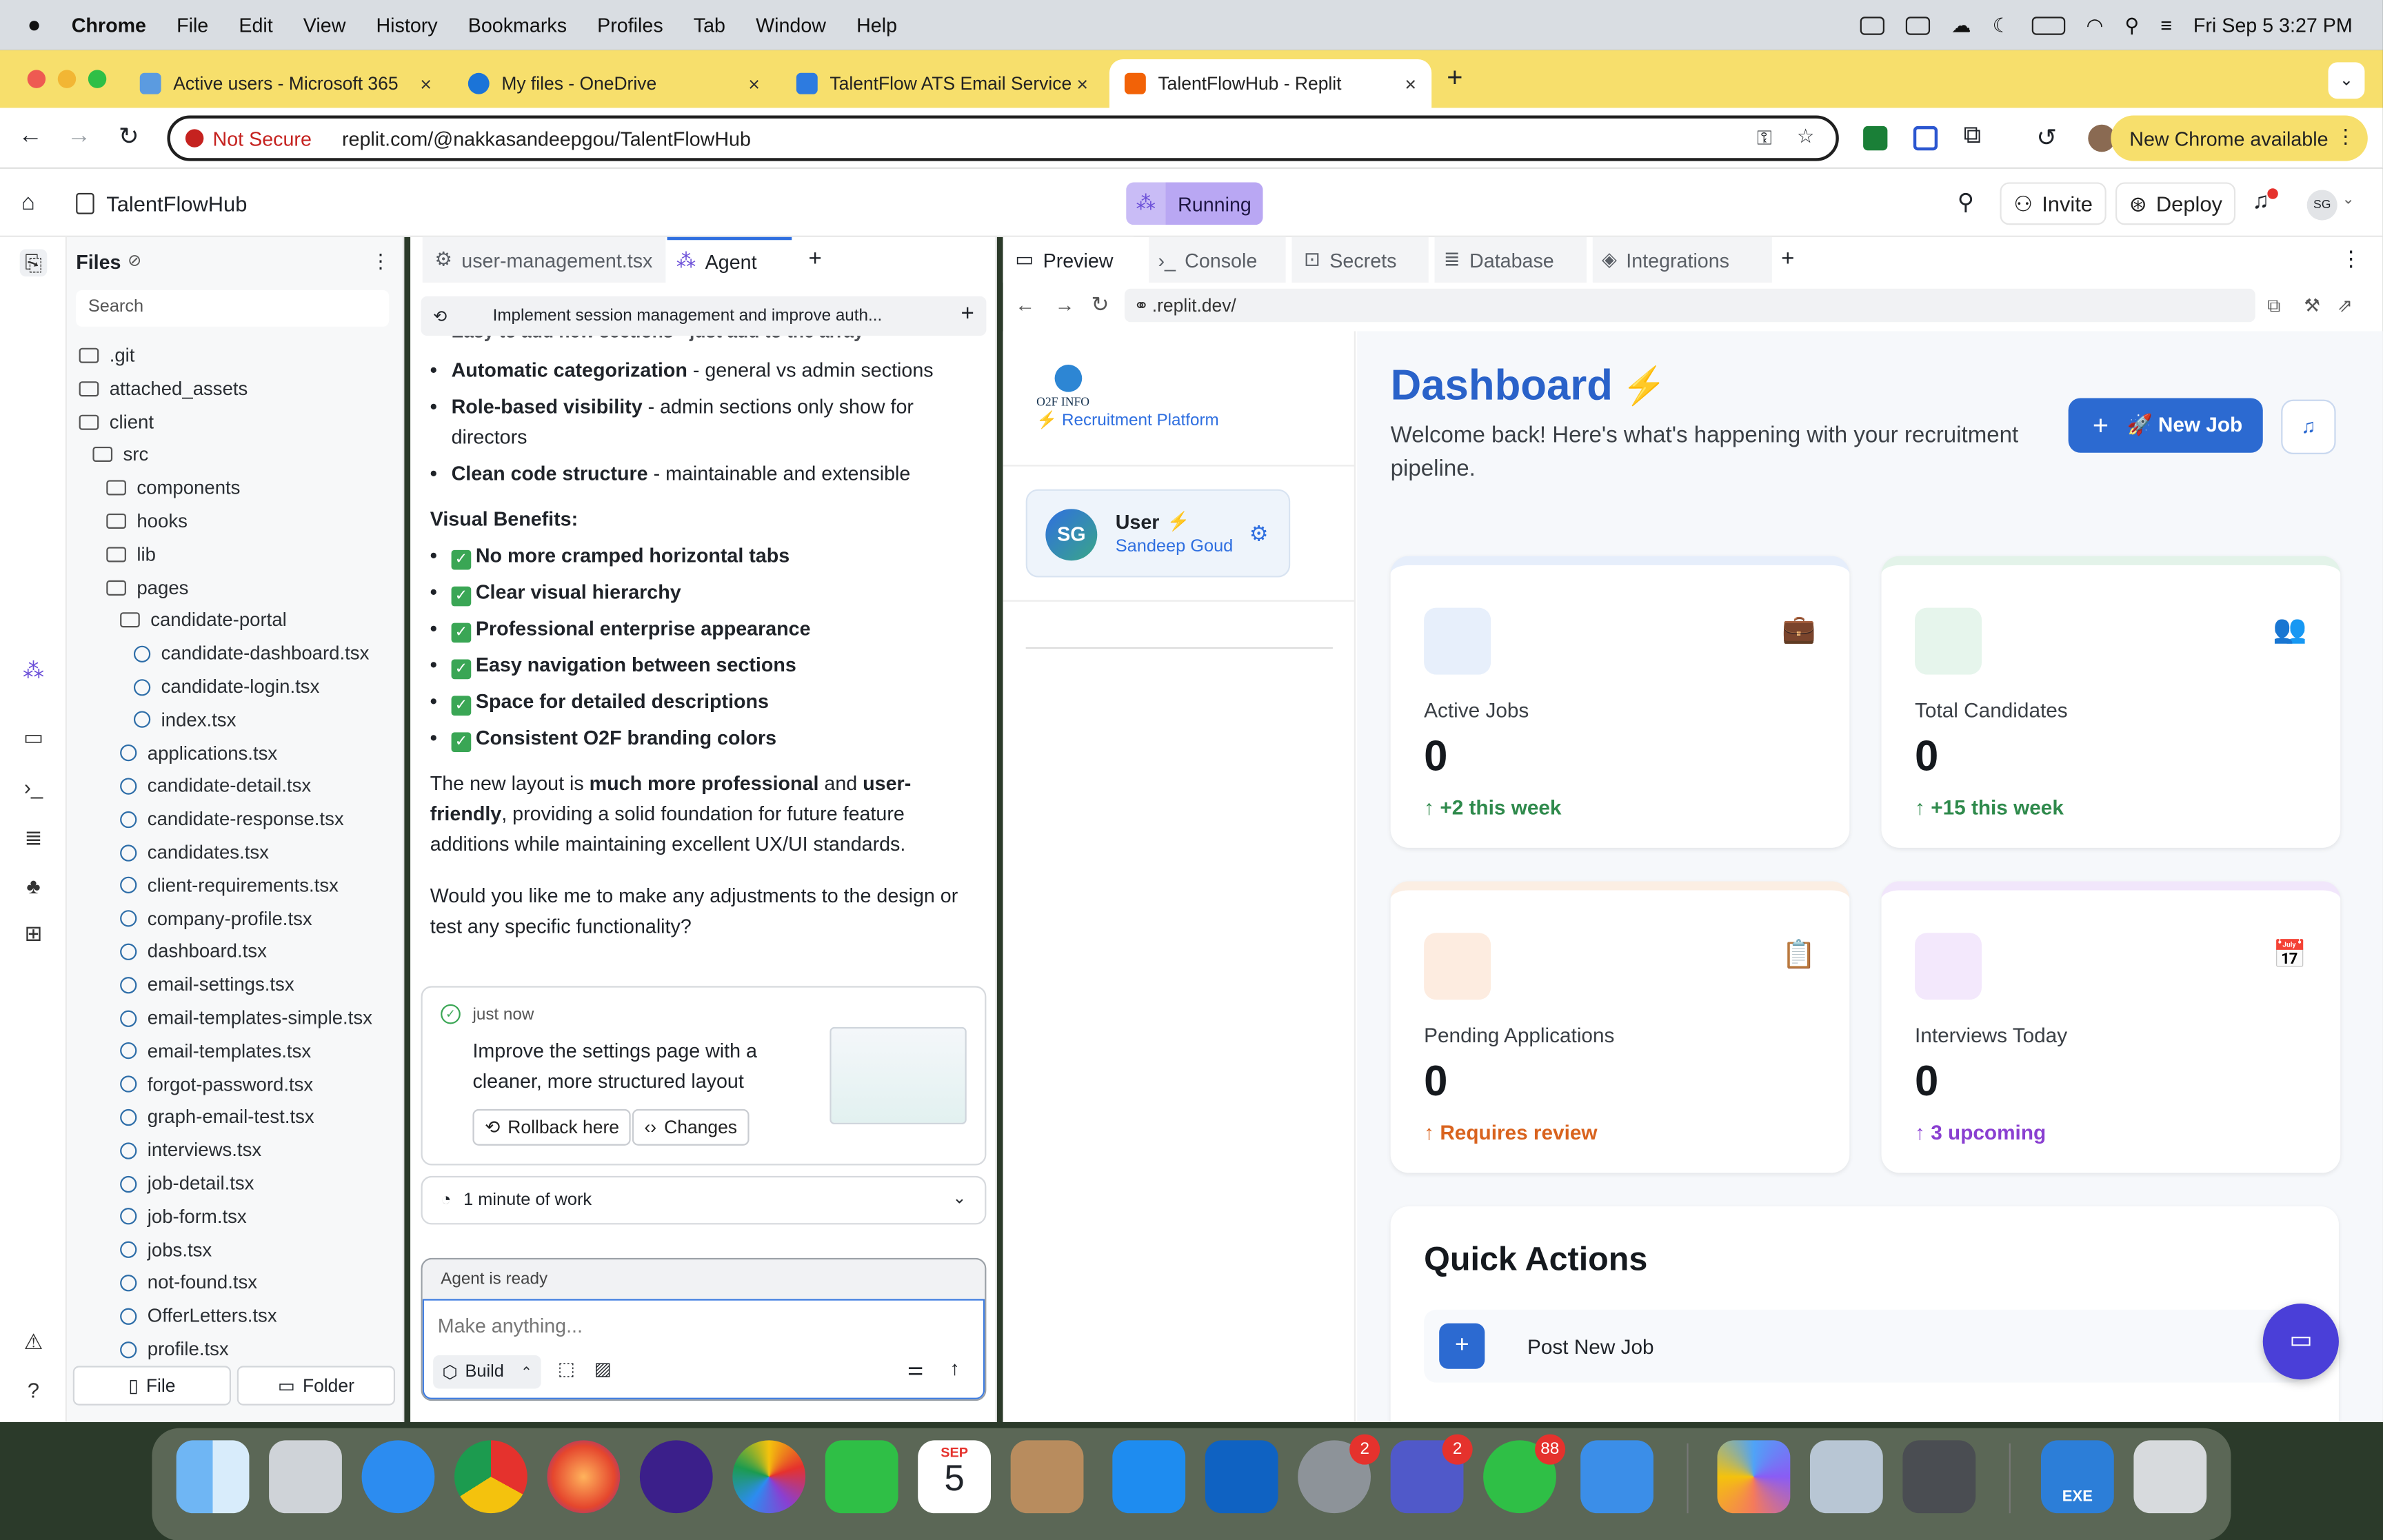 The image size is (2383, 1540). Describe the element at coordinates (97, 79) in the screenshot. I see `window-zoom-button` at that location.